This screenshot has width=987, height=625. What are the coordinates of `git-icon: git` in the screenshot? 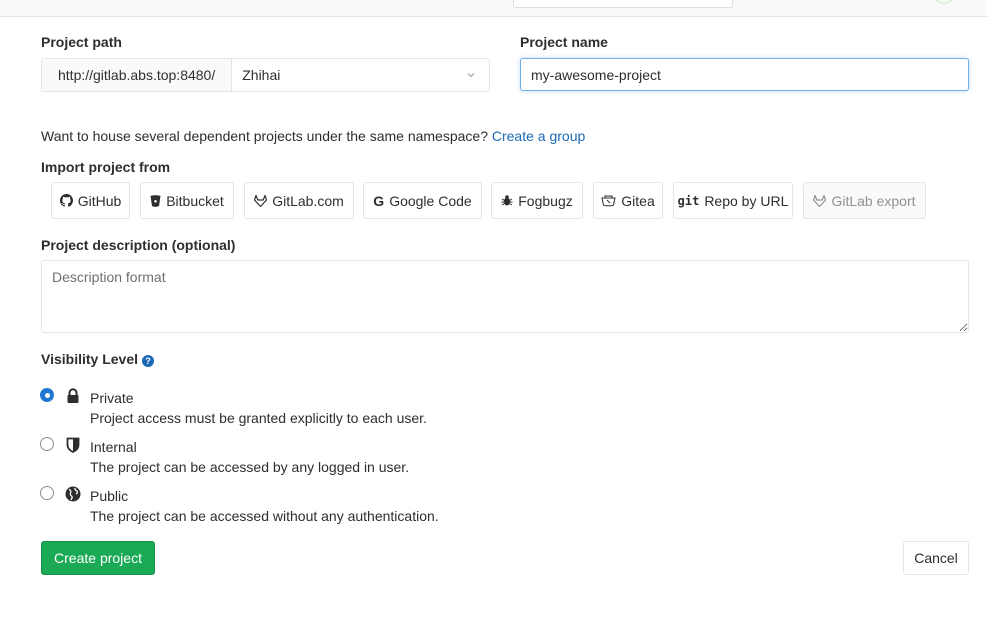 It's located at (688, 200).